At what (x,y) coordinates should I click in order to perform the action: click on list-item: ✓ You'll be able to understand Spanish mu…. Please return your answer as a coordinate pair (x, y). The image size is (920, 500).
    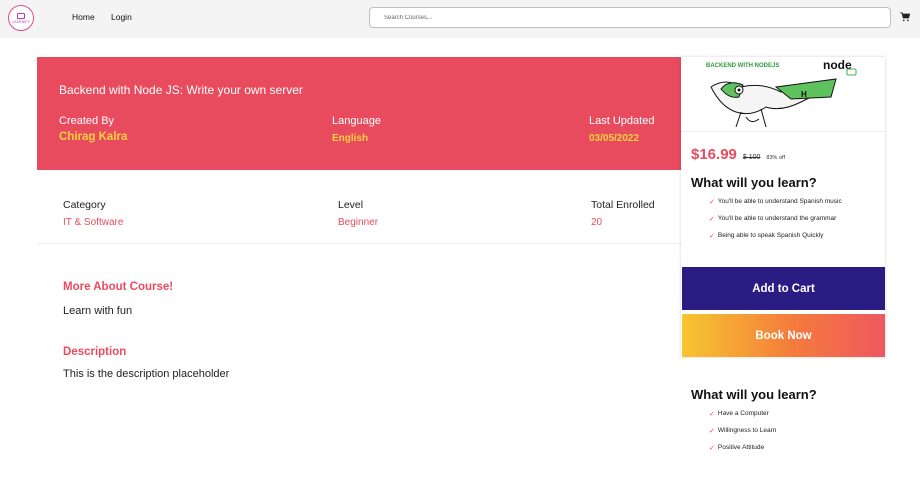
    Looking at the image, I should click on (775, 202).